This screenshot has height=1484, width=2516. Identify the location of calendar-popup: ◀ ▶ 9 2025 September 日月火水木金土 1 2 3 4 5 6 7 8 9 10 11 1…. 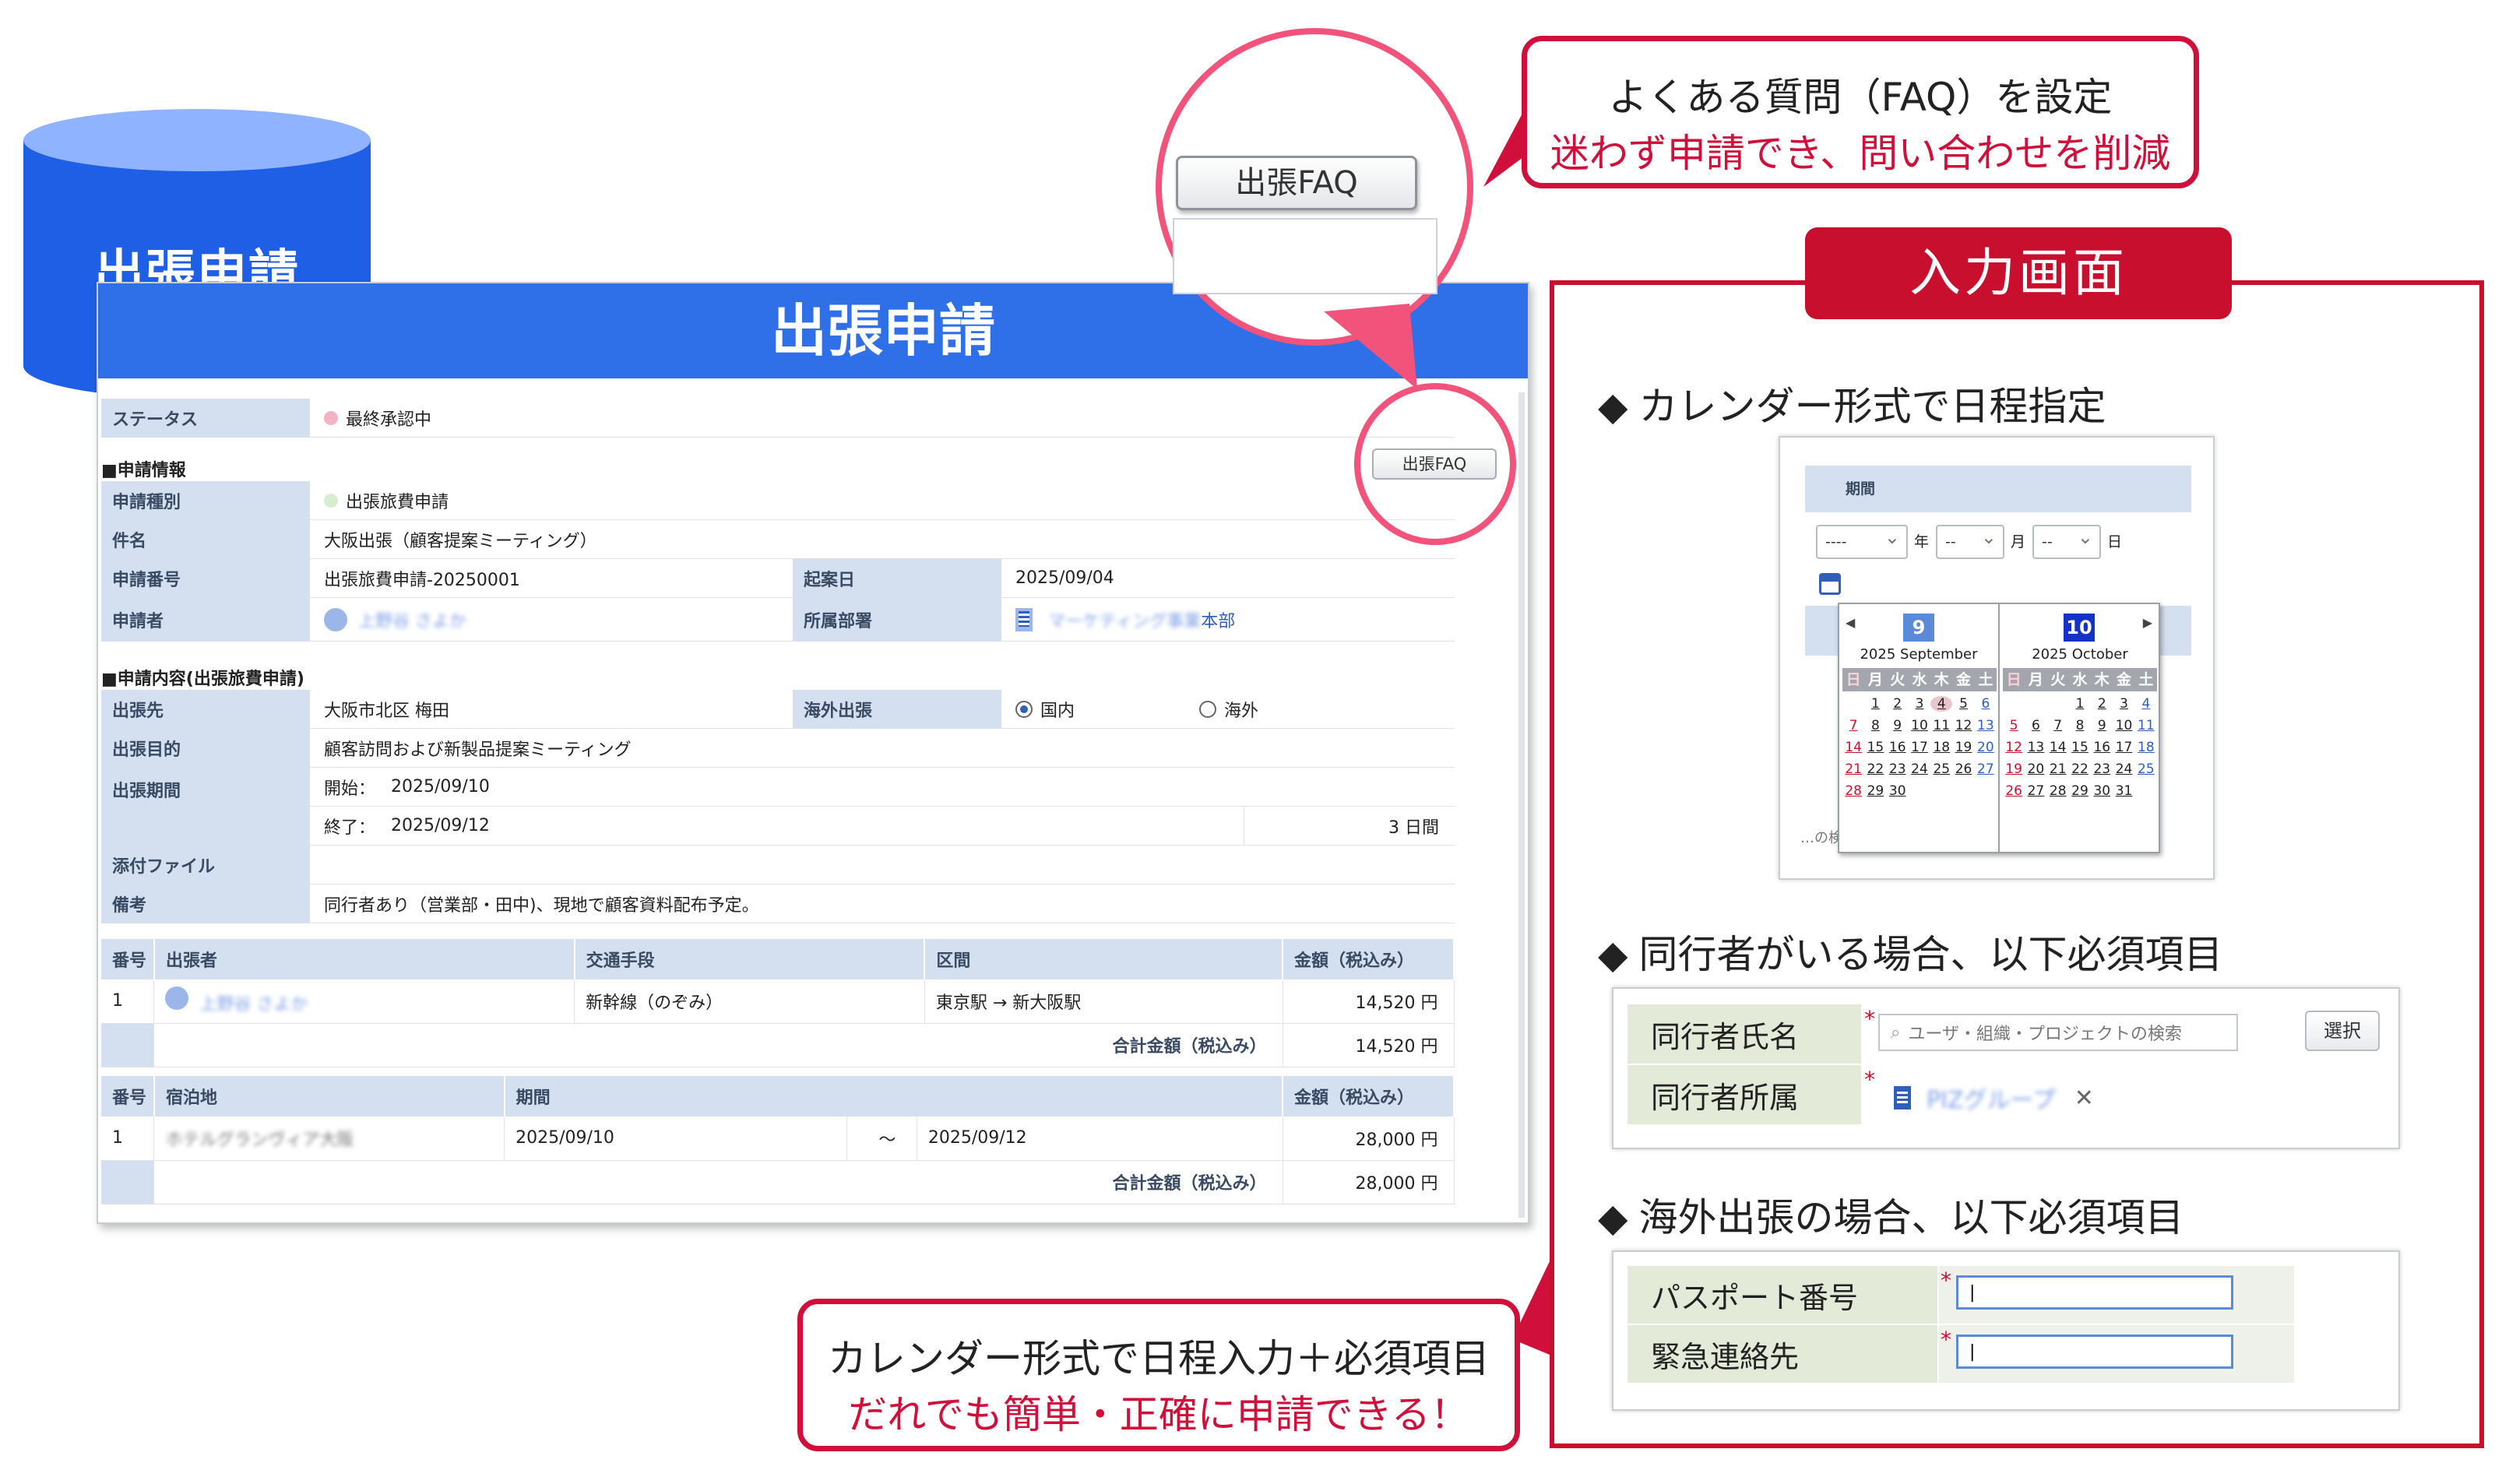
(1999, 728).